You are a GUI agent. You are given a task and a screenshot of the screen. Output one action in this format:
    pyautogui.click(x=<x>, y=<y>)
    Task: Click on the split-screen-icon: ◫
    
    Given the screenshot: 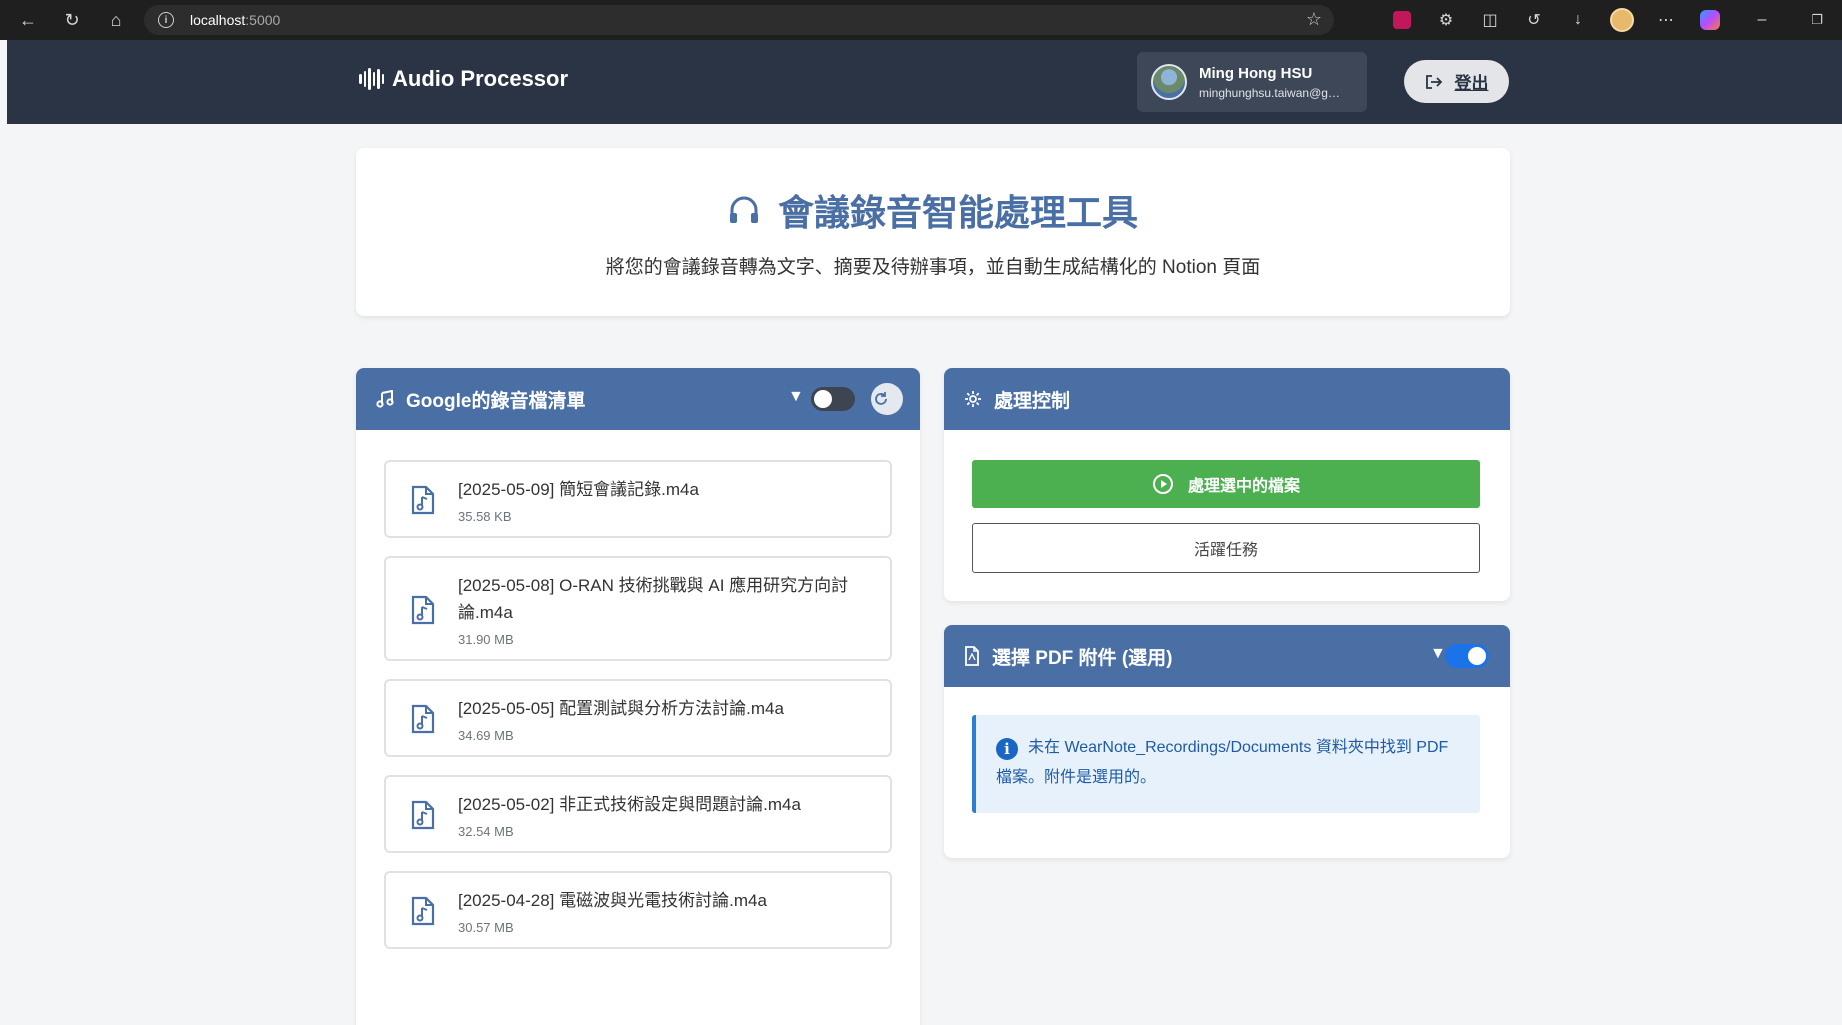 What is the action you would take?
    pyautogui.click(x=1490, y=20)
    